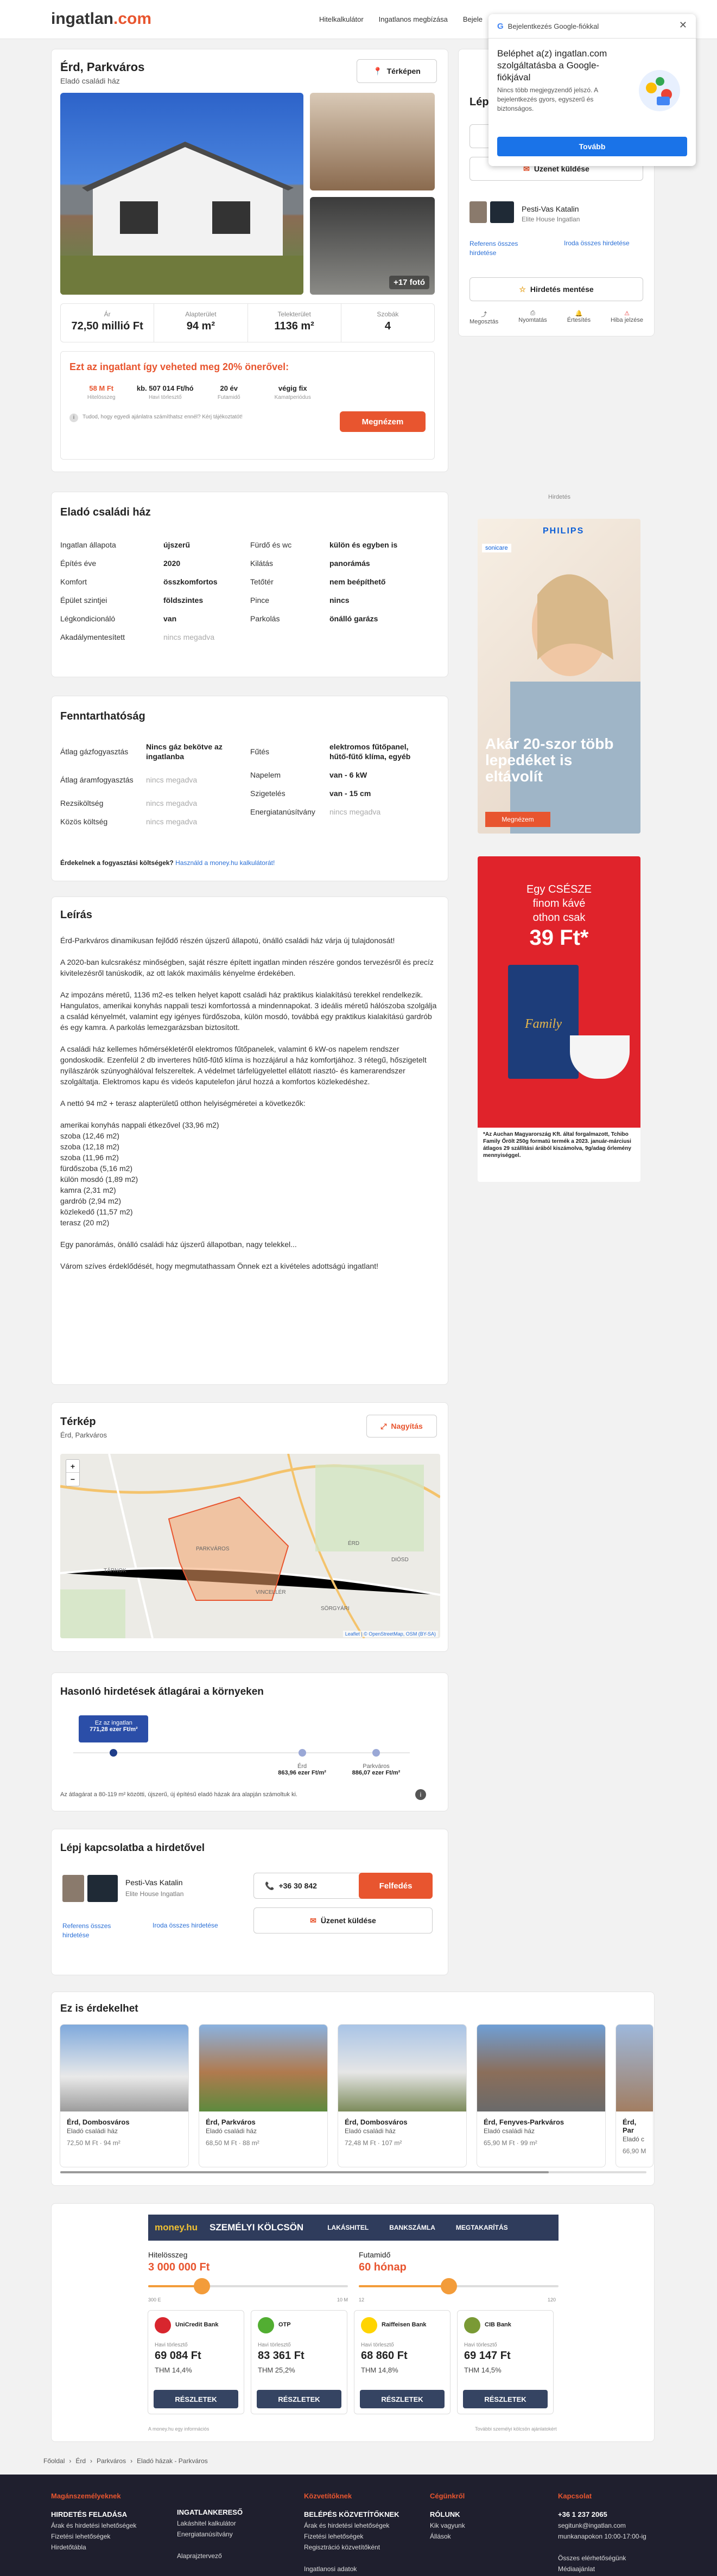 The height and width of the screenshot is (2576, 717). I want to click on report-action: ⚠ Hiba jelzése, so click(627, 317).